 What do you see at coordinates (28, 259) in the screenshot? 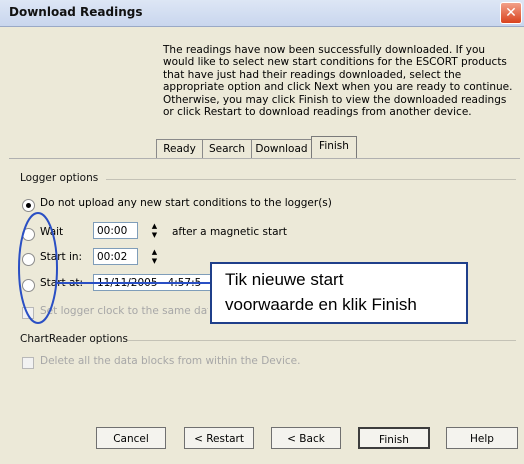
I see `start-in-radio` at bounding box center [28, 259].